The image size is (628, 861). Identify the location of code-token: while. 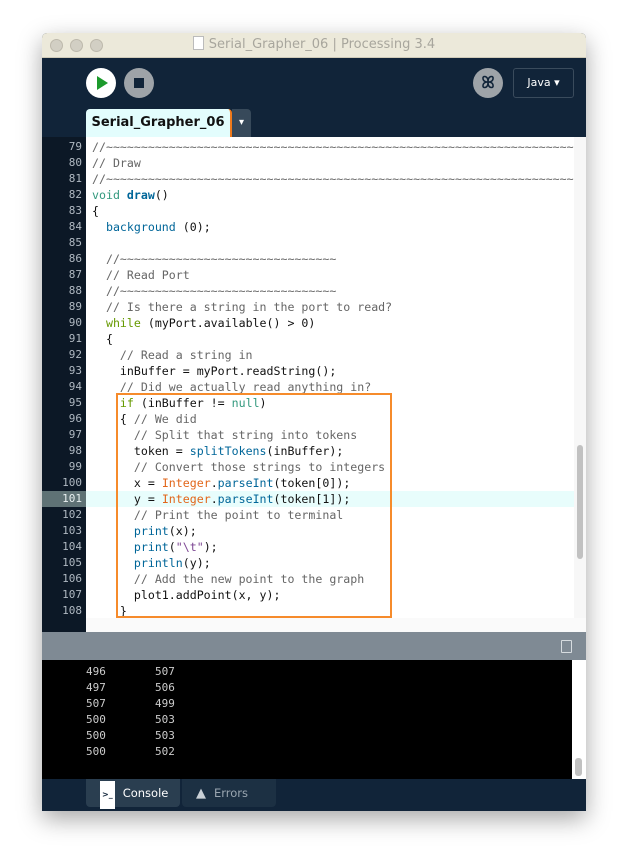
(123, 323).